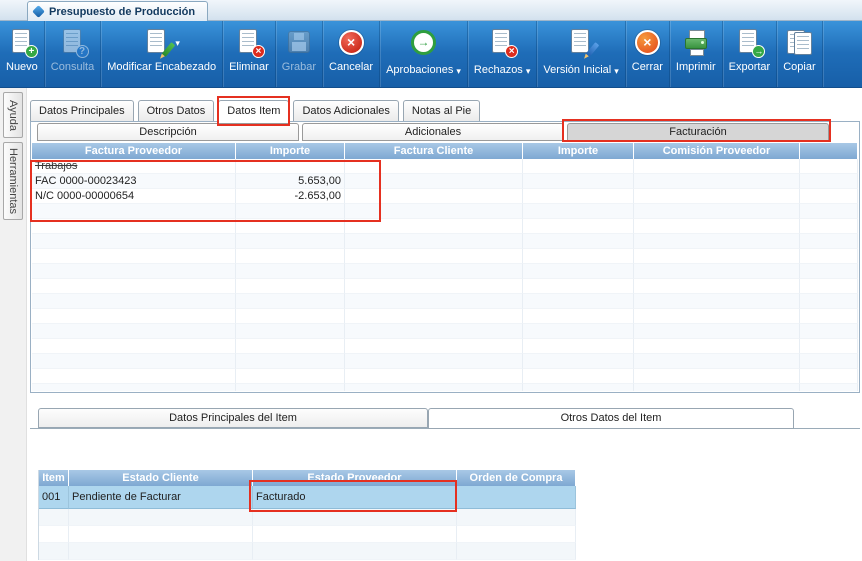  I want to click on consulta-button: Consulta, so click(73, 54).